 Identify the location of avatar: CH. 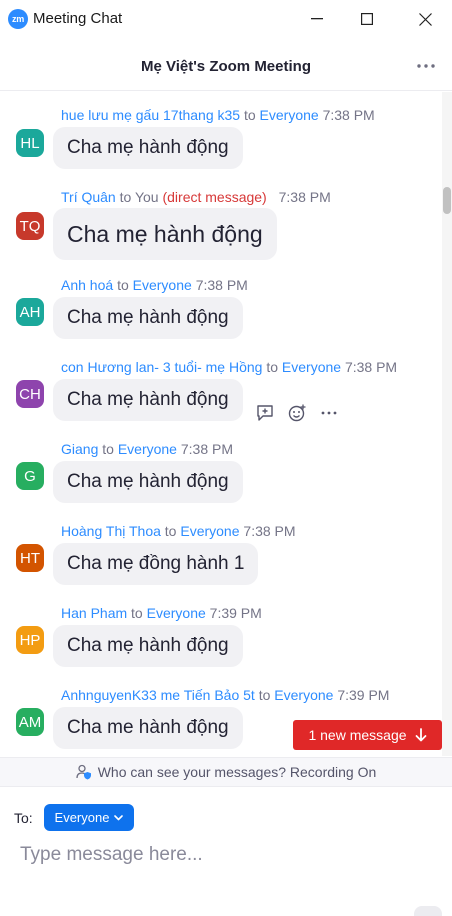
(30, 394).